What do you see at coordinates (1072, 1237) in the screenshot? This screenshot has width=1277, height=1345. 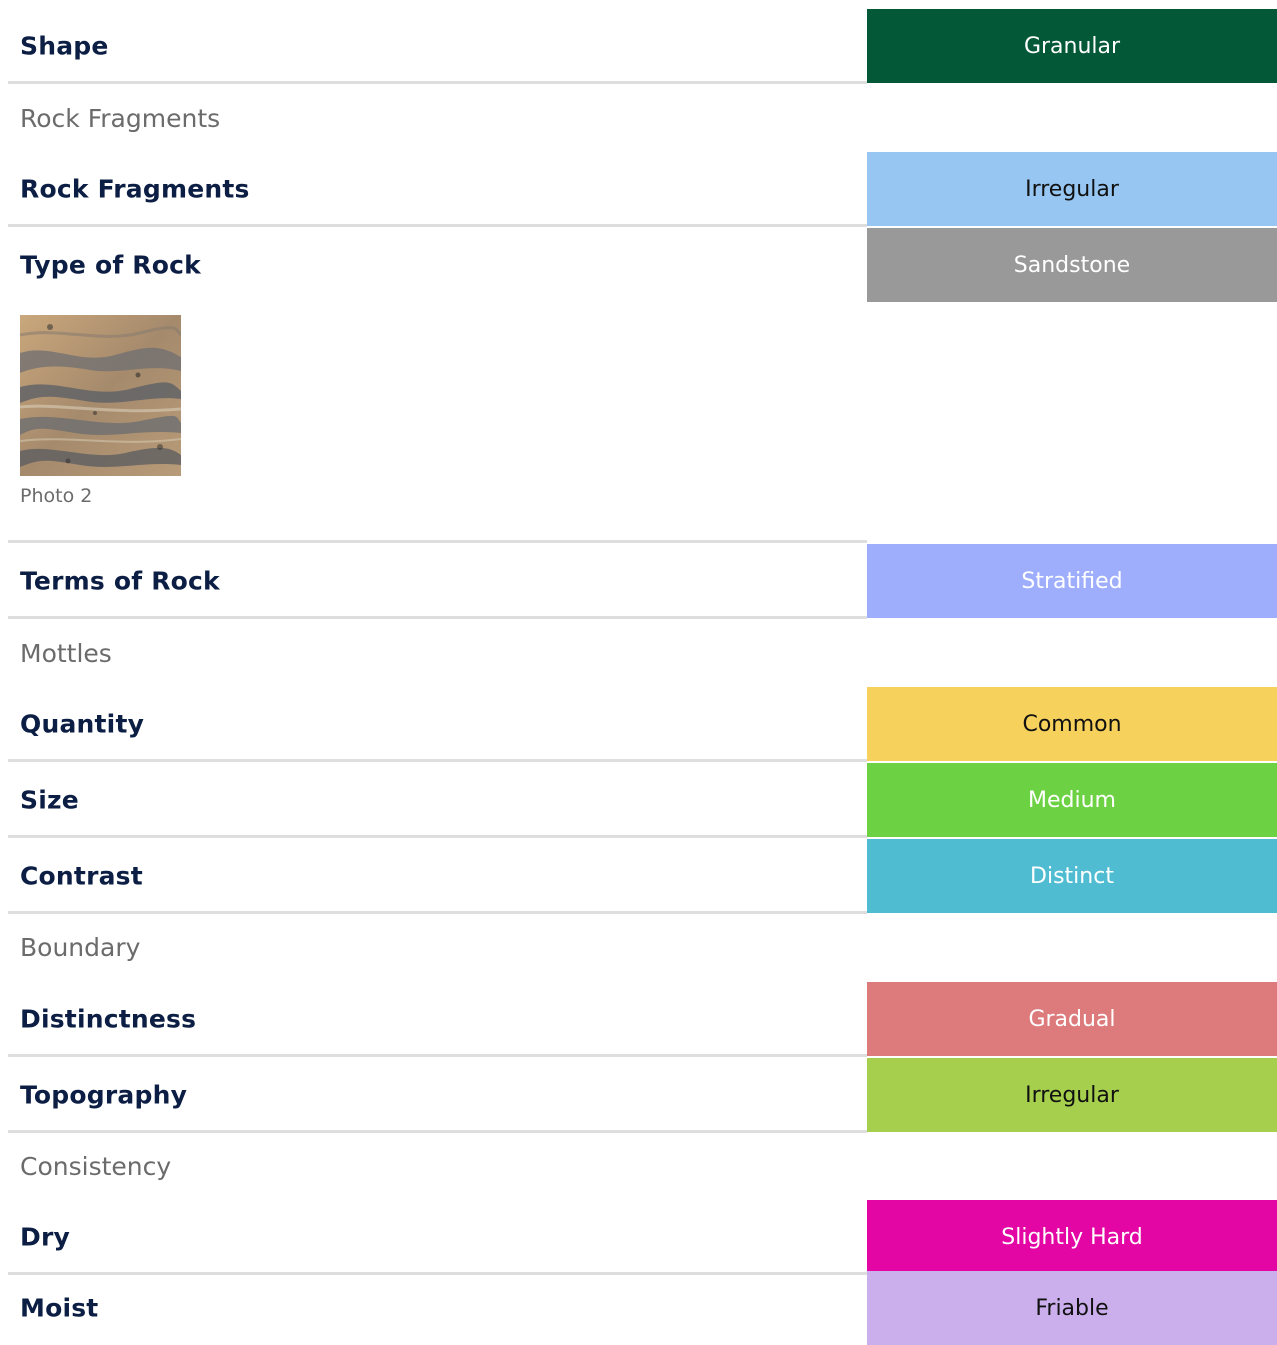 I see `value-badge-dry: Slightly Hard` at bounding box center [1072, 1237].